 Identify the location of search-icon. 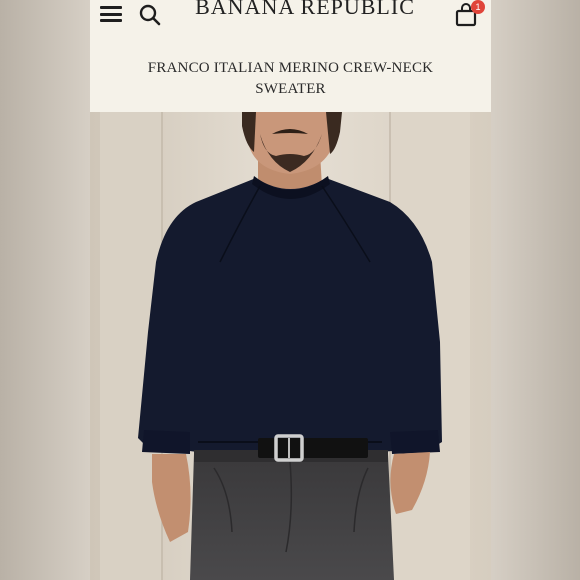
(150, 15).